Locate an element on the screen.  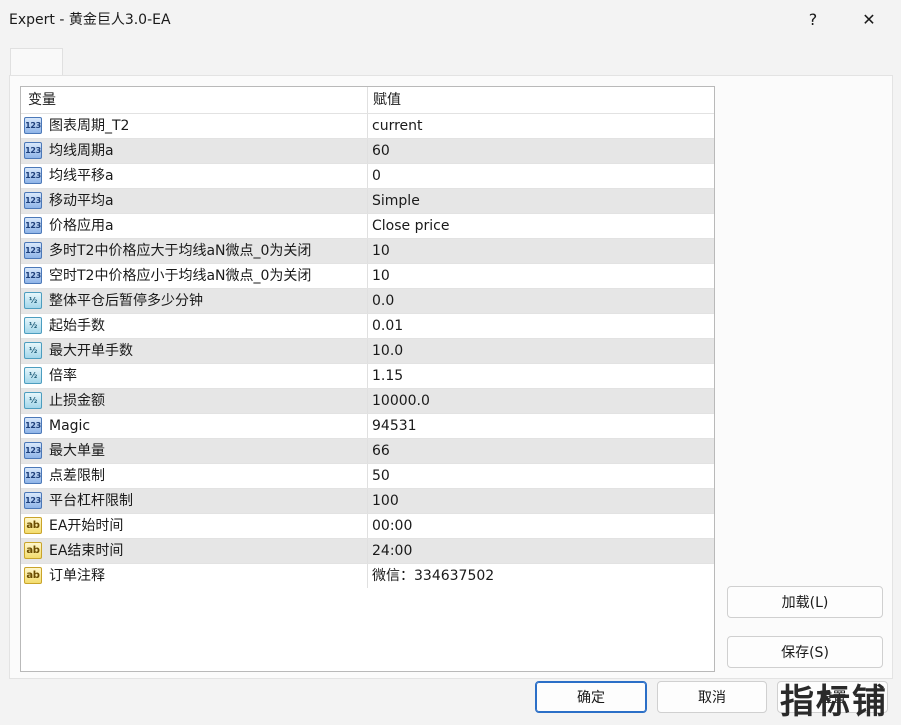
variable-name: 平台杠杆限制 is located at coordinates (91, 501).